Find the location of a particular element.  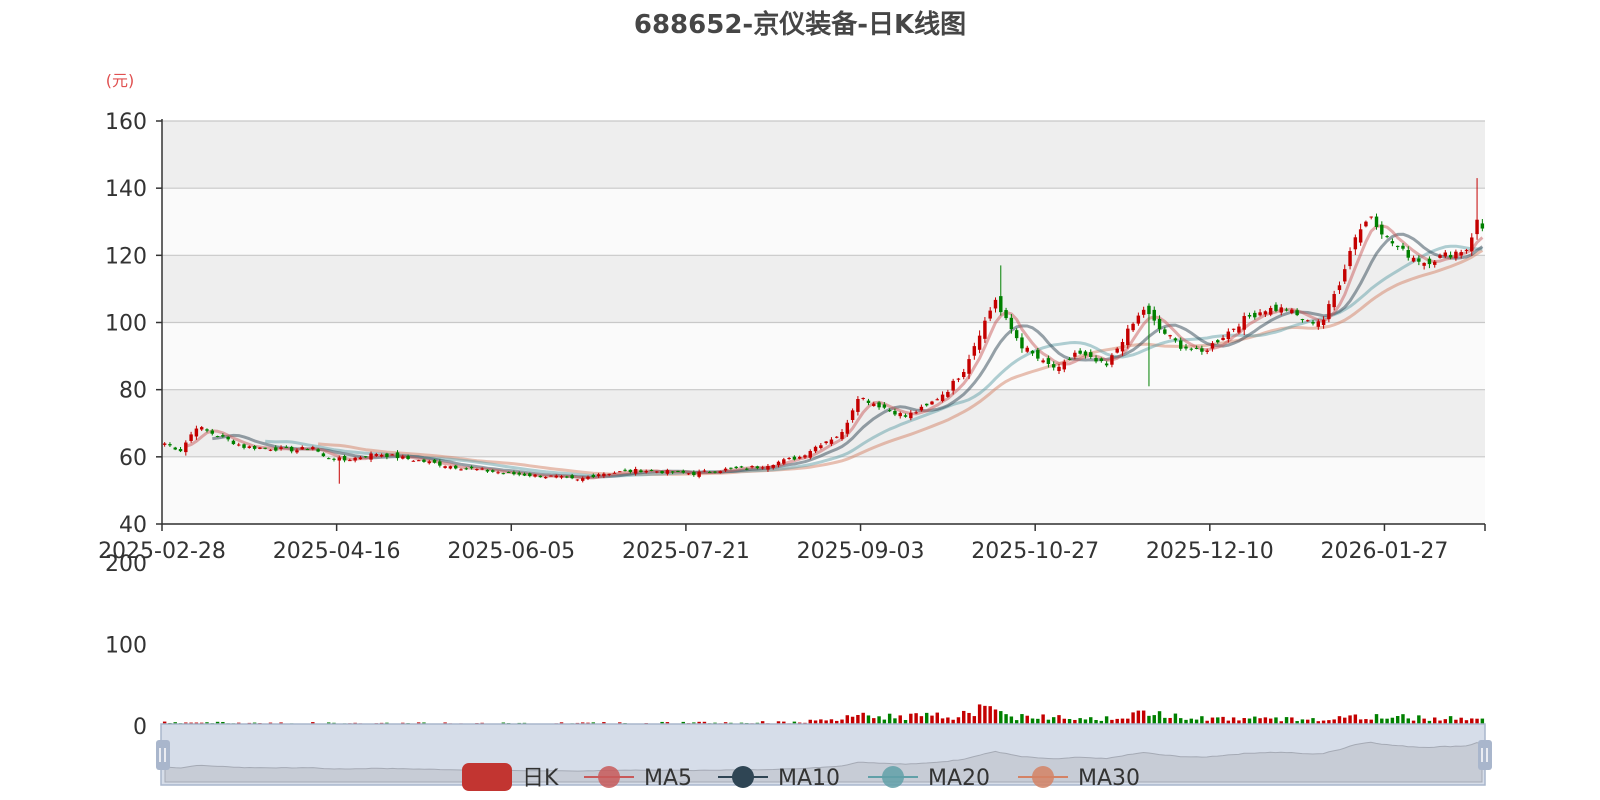

price-tick-label: 140 is located at coordinates (126, 189).